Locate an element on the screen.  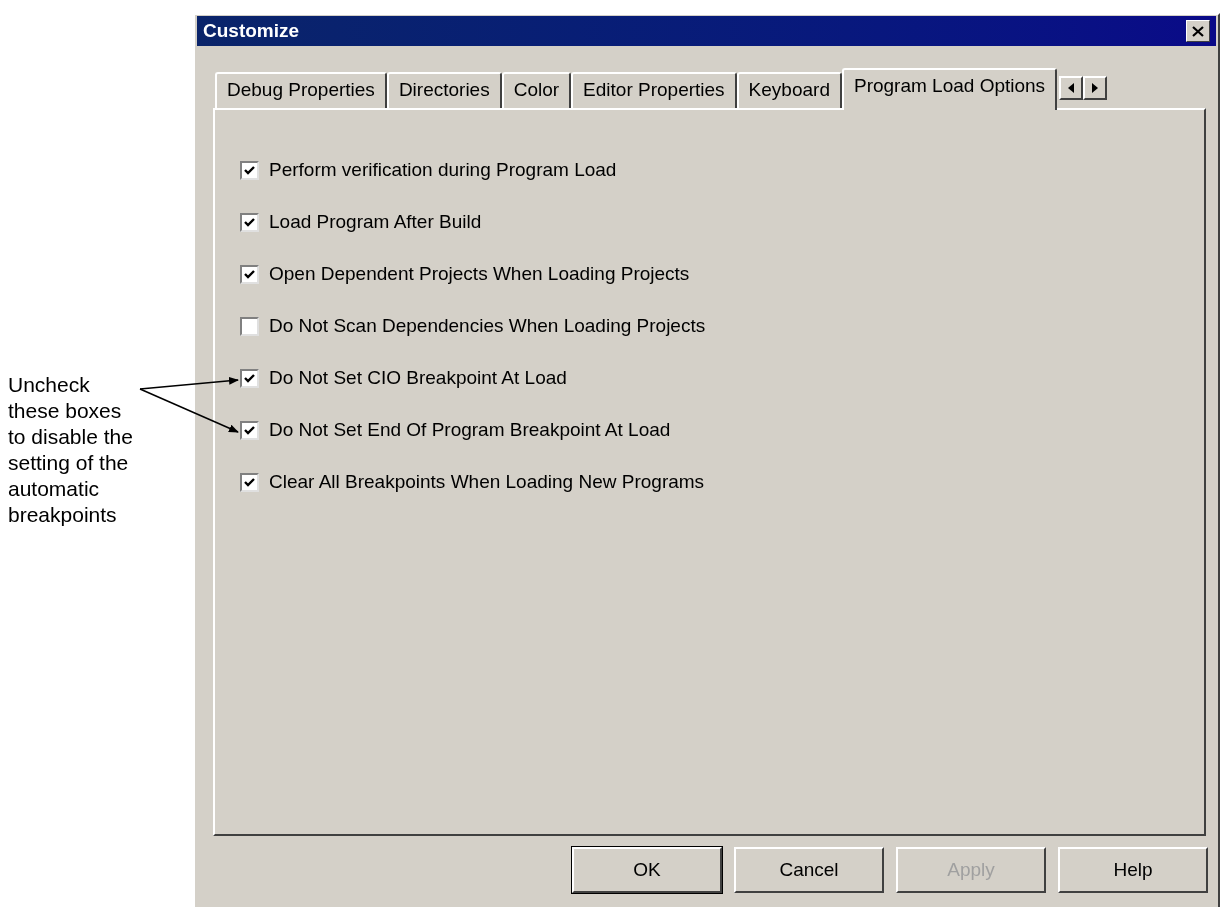
checkbox-label: Load Program After Build is located at coordinates (375, 222).